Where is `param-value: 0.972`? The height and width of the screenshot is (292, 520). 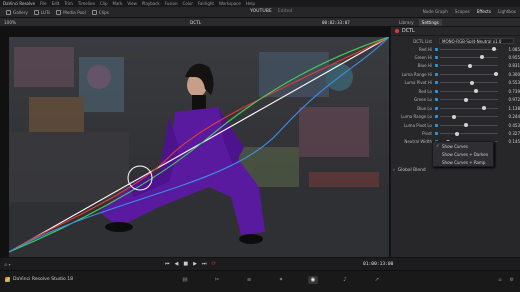
param-value: 0.972 is located at coordinates (509, 99).